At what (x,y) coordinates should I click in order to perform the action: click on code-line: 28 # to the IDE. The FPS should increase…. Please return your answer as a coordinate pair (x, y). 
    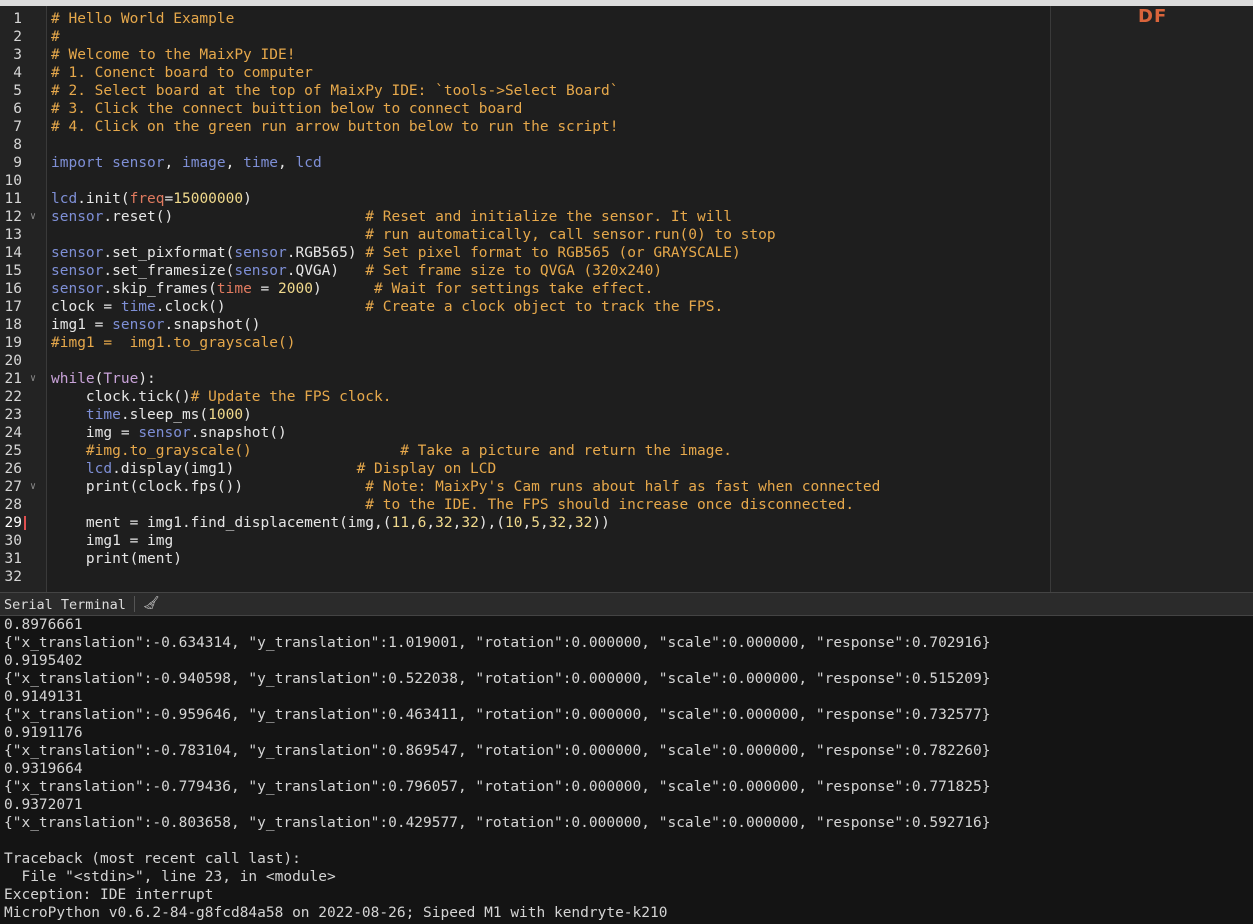
    Looking at the image, I should click on (525, 505).